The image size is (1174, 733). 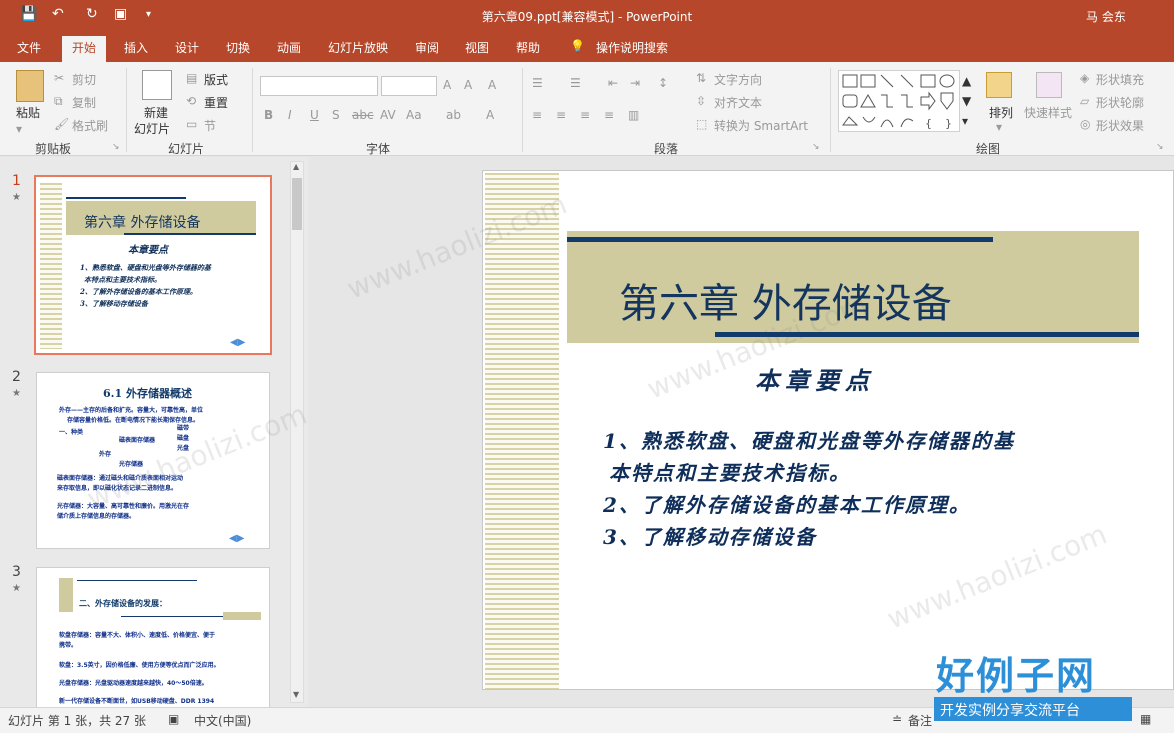 What do you see at coordinates (289, 47) in the screenshot?
I see `tab-animations: 动画` at bounding box center [289, 47].